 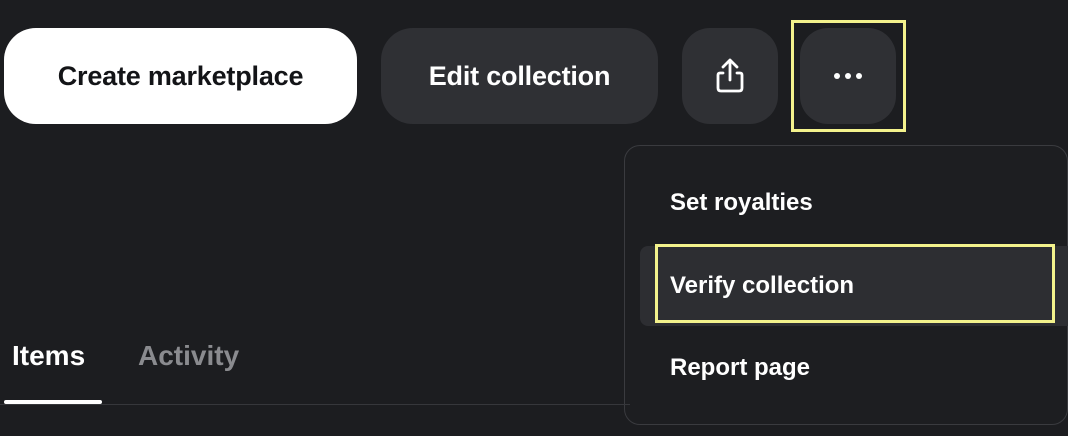 I want to click on more-options-button, so click(x=848, y=76).